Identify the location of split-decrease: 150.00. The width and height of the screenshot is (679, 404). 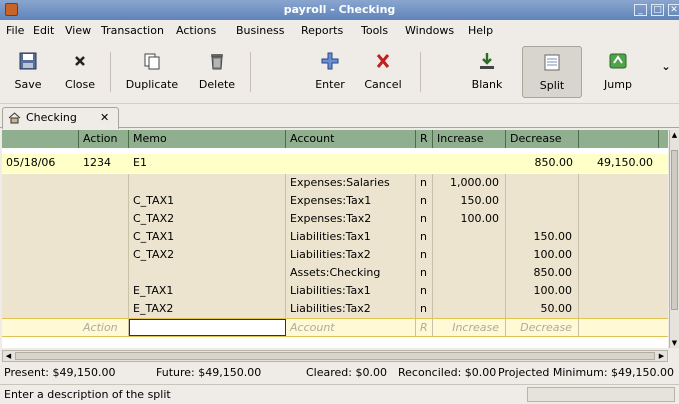
(542, 237).